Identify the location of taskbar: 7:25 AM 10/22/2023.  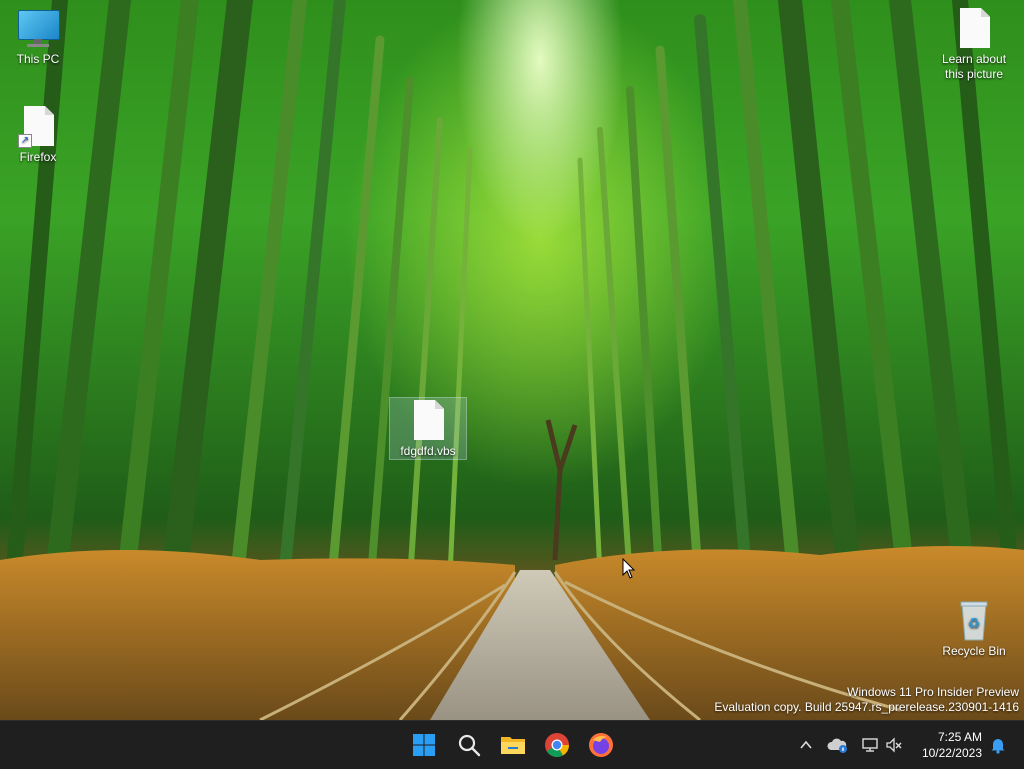
(512, 744).